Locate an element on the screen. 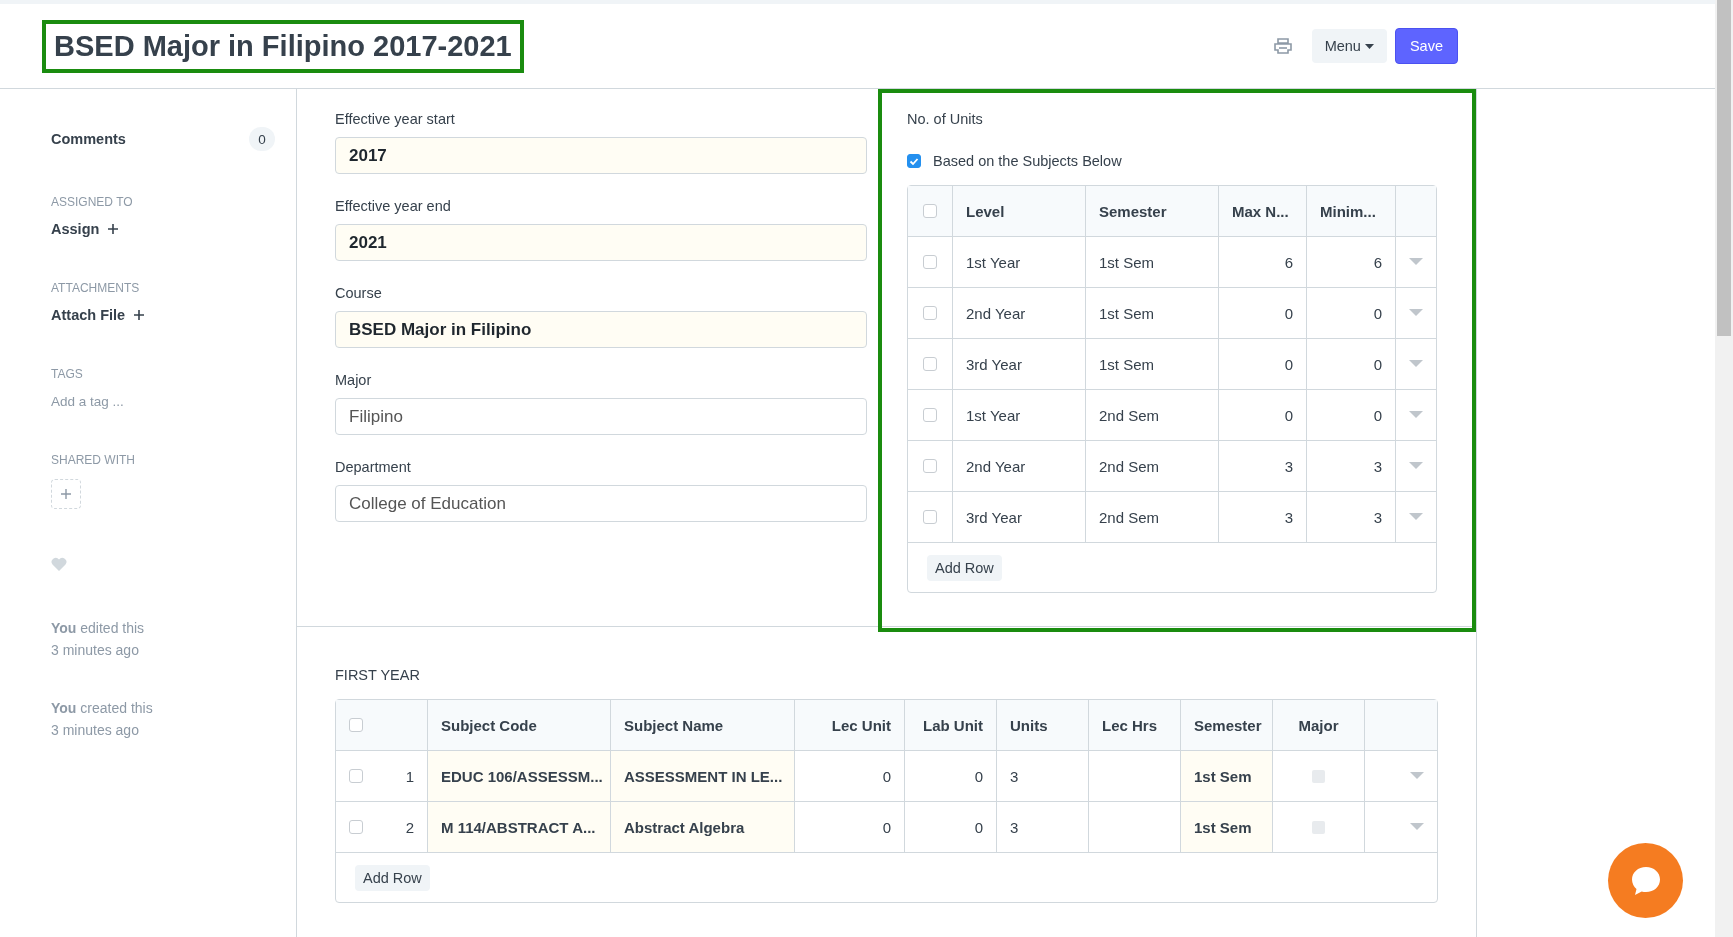 The height and width of the screenshot is (937, 1733). share-button is located at coordinates (66, 494).